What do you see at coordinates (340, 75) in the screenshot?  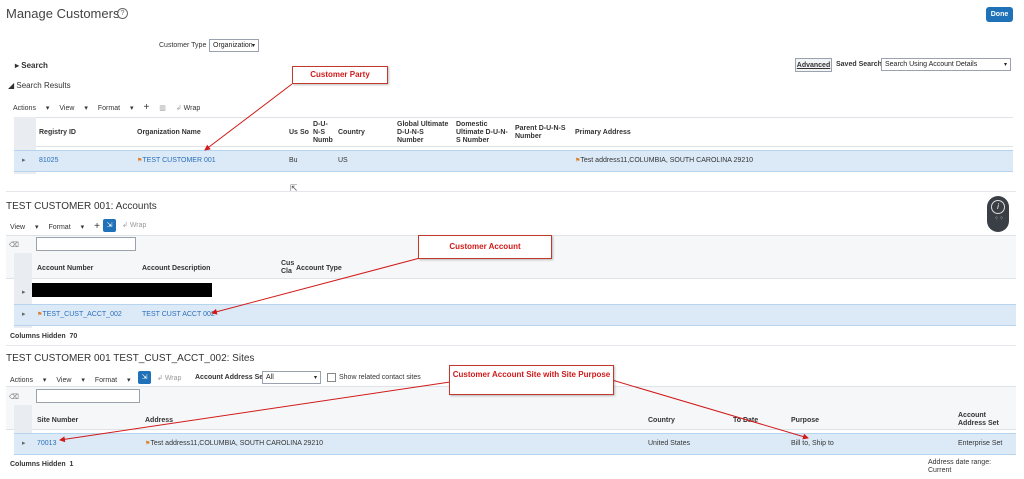 I see `annotation-customer-party: Customer Party` at bounding box center [340, 75].